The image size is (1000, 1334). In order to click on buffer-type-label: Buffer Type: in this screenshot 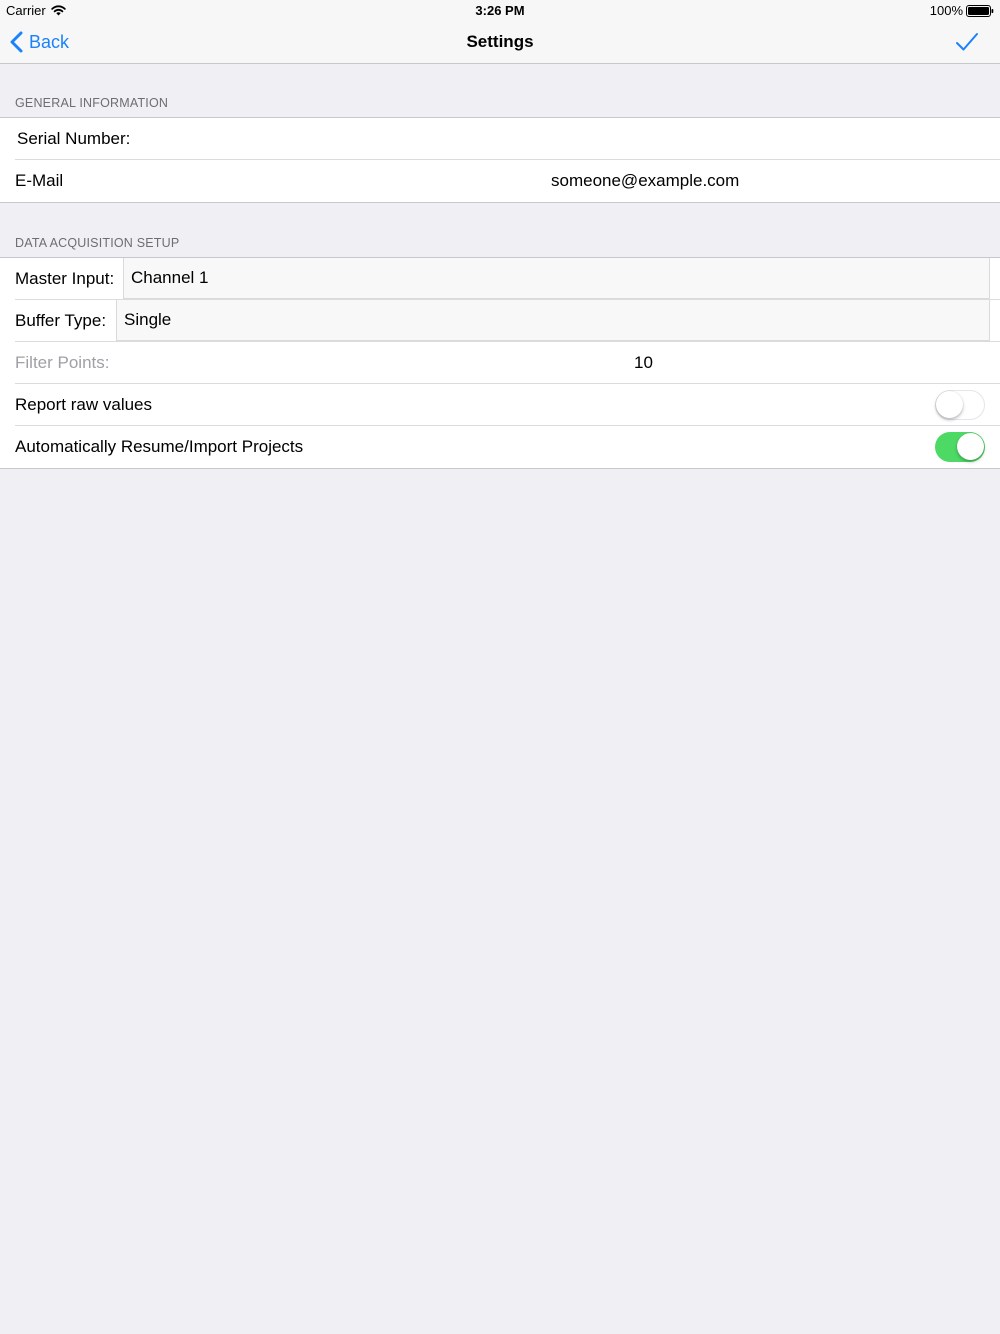, I will do `click(61, 320)`.